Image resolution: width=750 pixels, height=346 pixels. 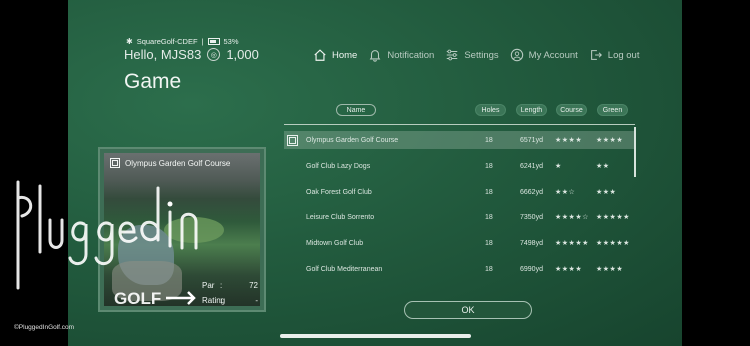 I want to click on par-value: 72, so click(x=253, y=285).